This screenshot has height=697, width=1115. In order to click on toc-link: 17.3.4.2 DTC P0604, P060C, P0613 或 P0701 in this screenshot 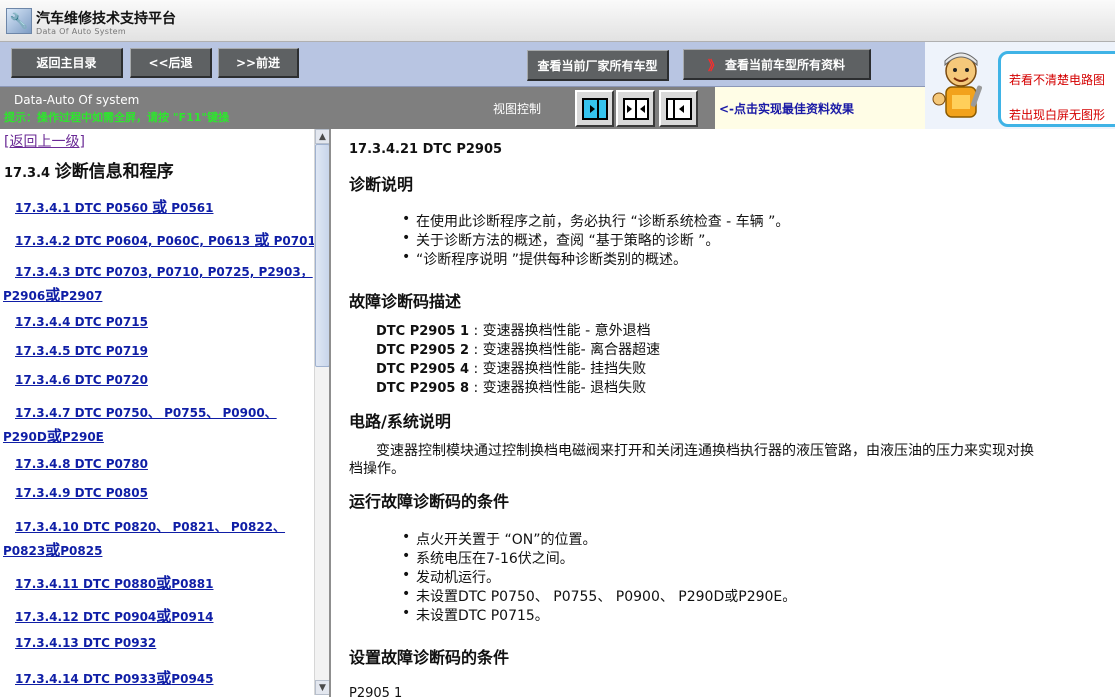, I will do `click(165, 239)`.